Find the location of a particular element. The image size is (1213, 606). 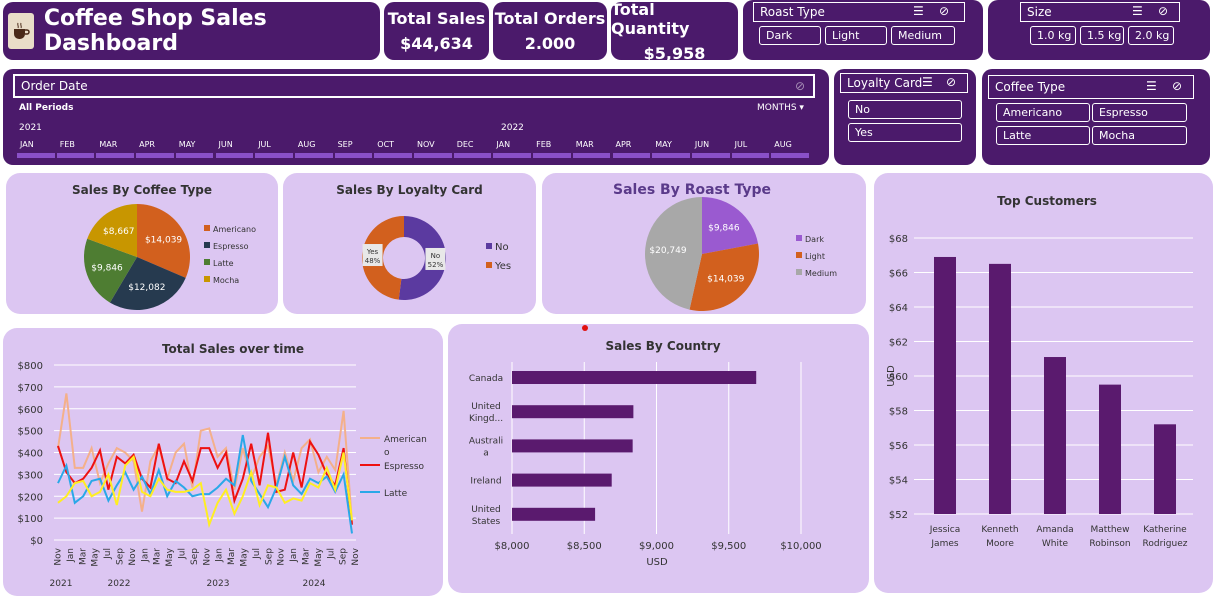

timeline-month-label: APR is located at coordinates (147, 144).